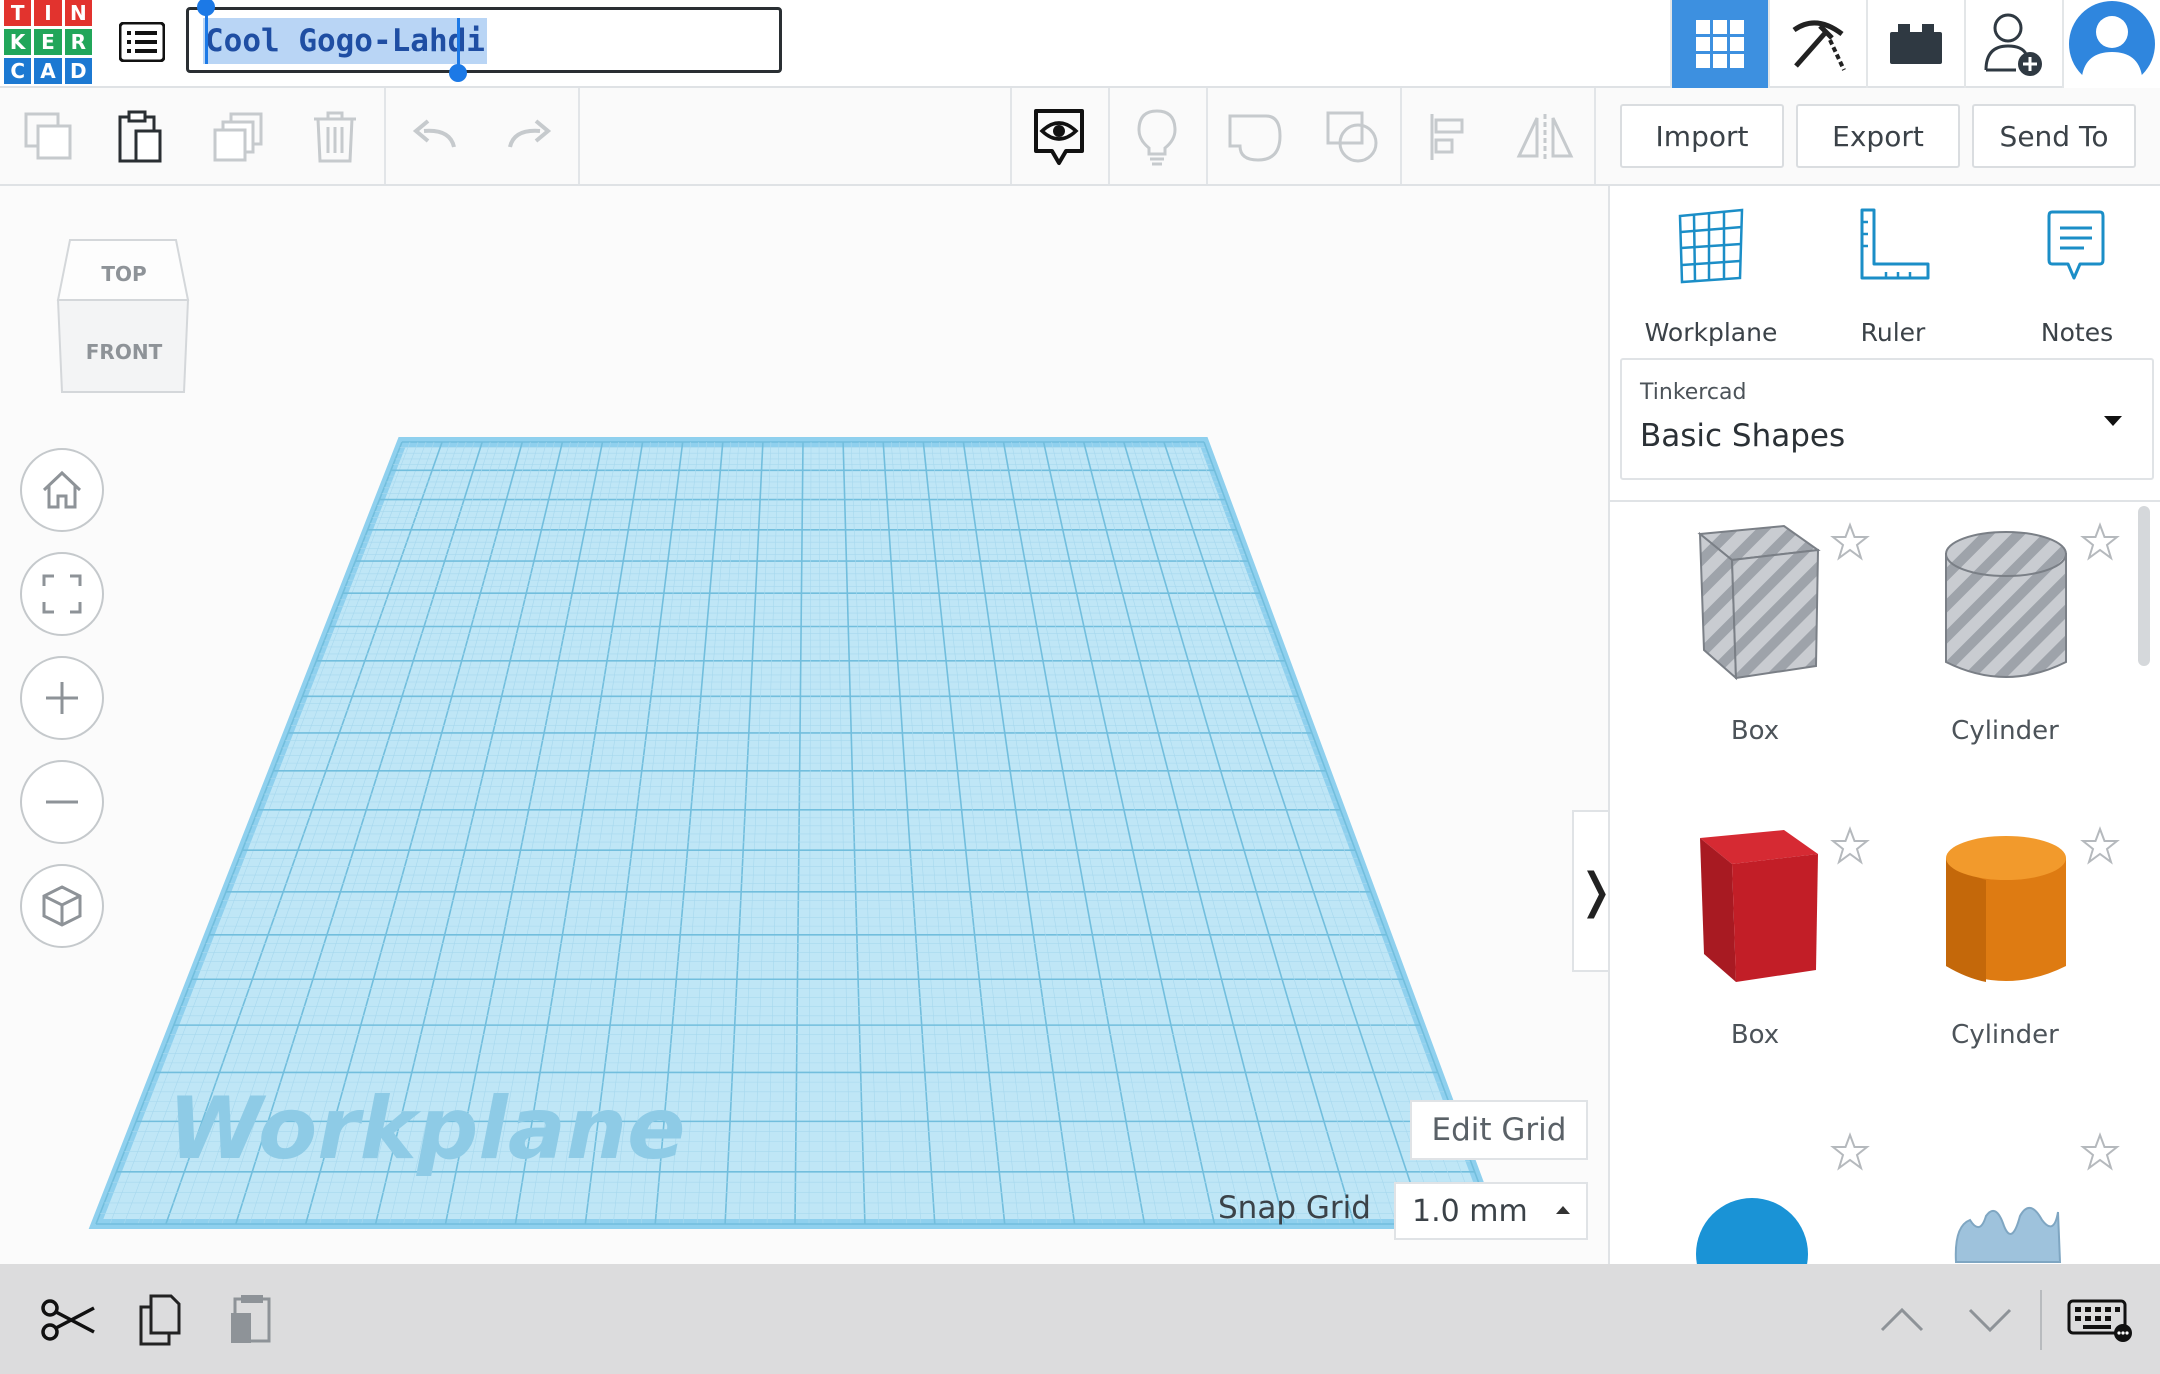 The image size is (2160, 1374). I want to click on logo-letter: D, so click(78, 71).